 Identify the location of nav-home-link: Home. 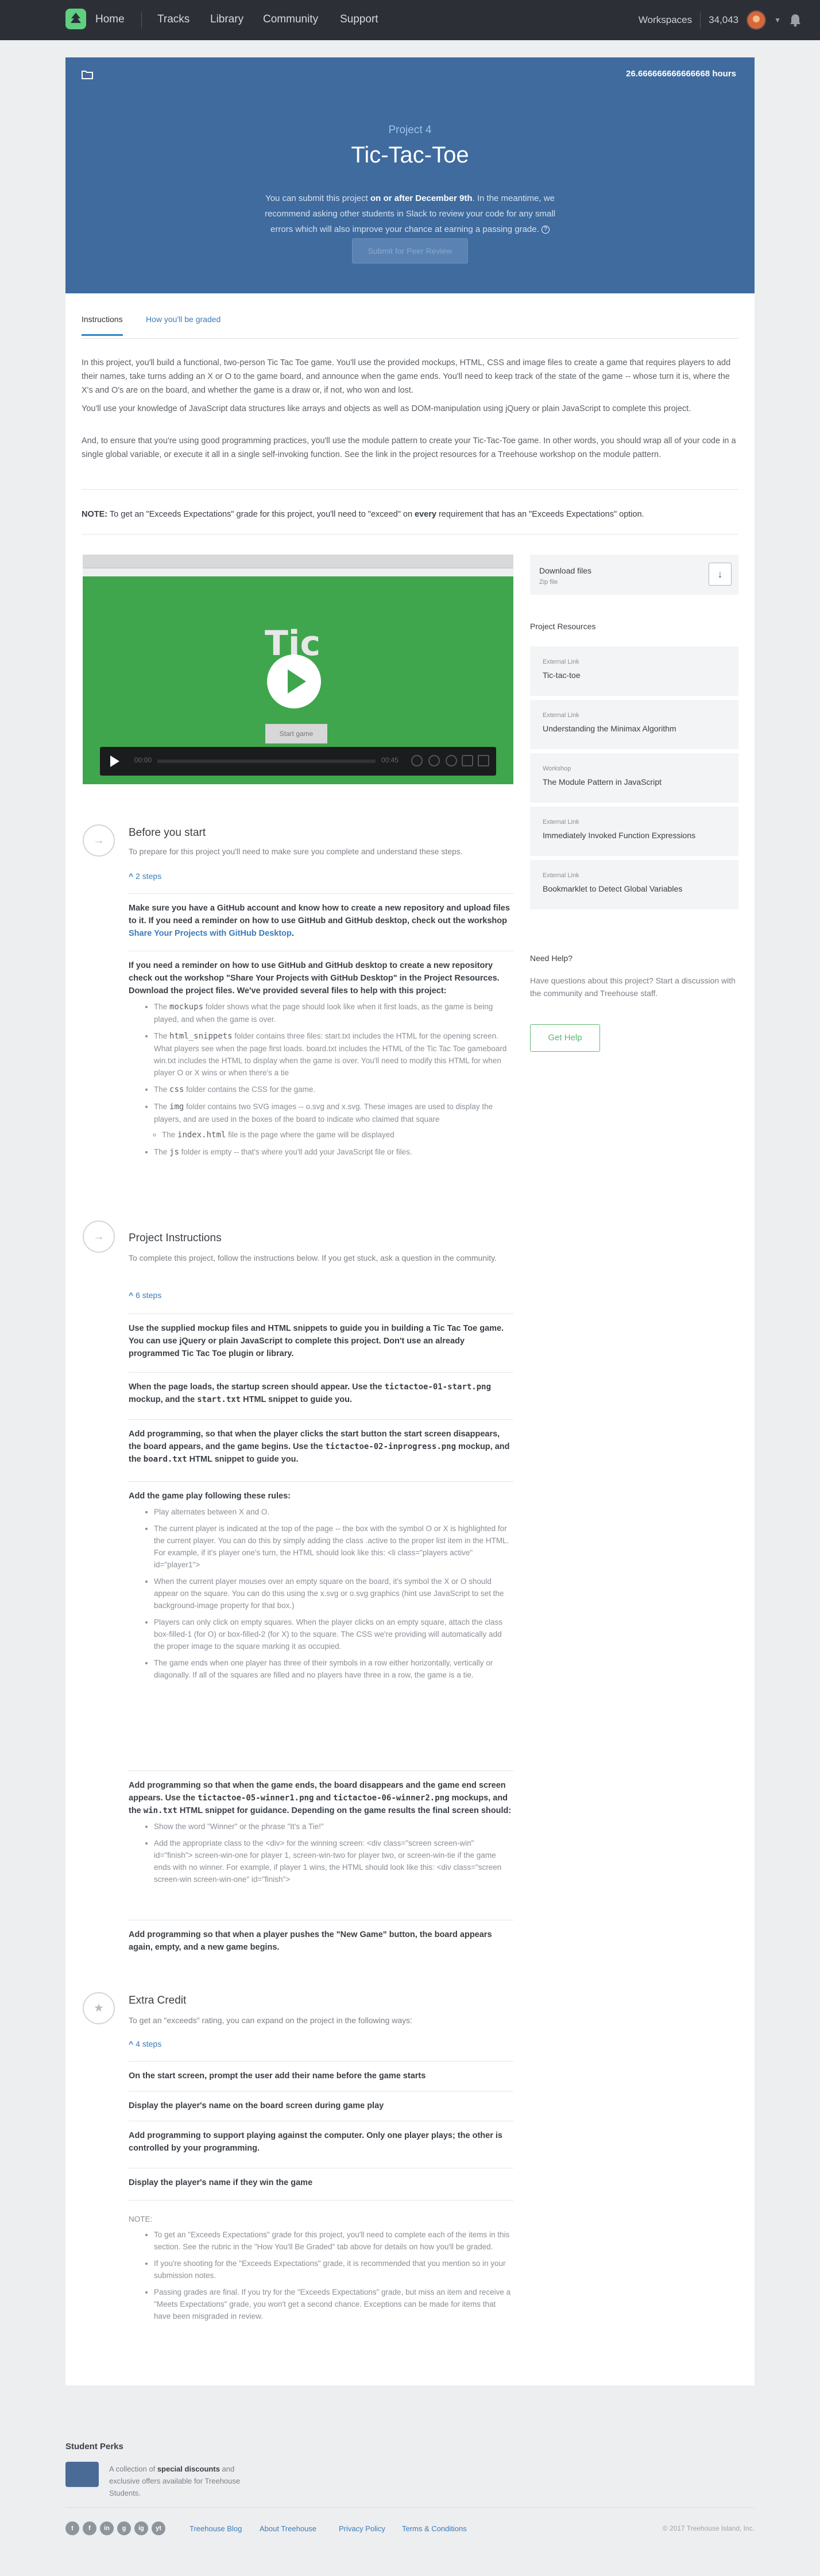
(110, 20).